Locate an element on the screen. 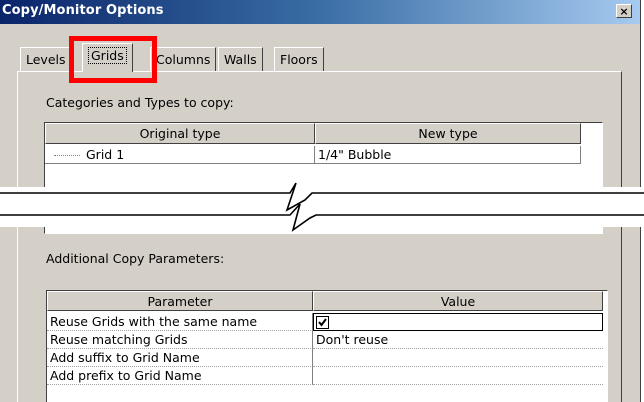 The height and width of the screenshot is (402, 644). close-icon: × is located at coordinates (624, 11).